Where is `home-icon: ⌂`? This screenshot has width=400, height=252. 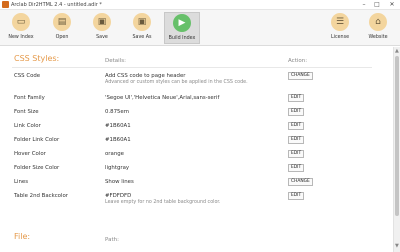
home-icon: ⌂ is located at coordinates (378, 22).